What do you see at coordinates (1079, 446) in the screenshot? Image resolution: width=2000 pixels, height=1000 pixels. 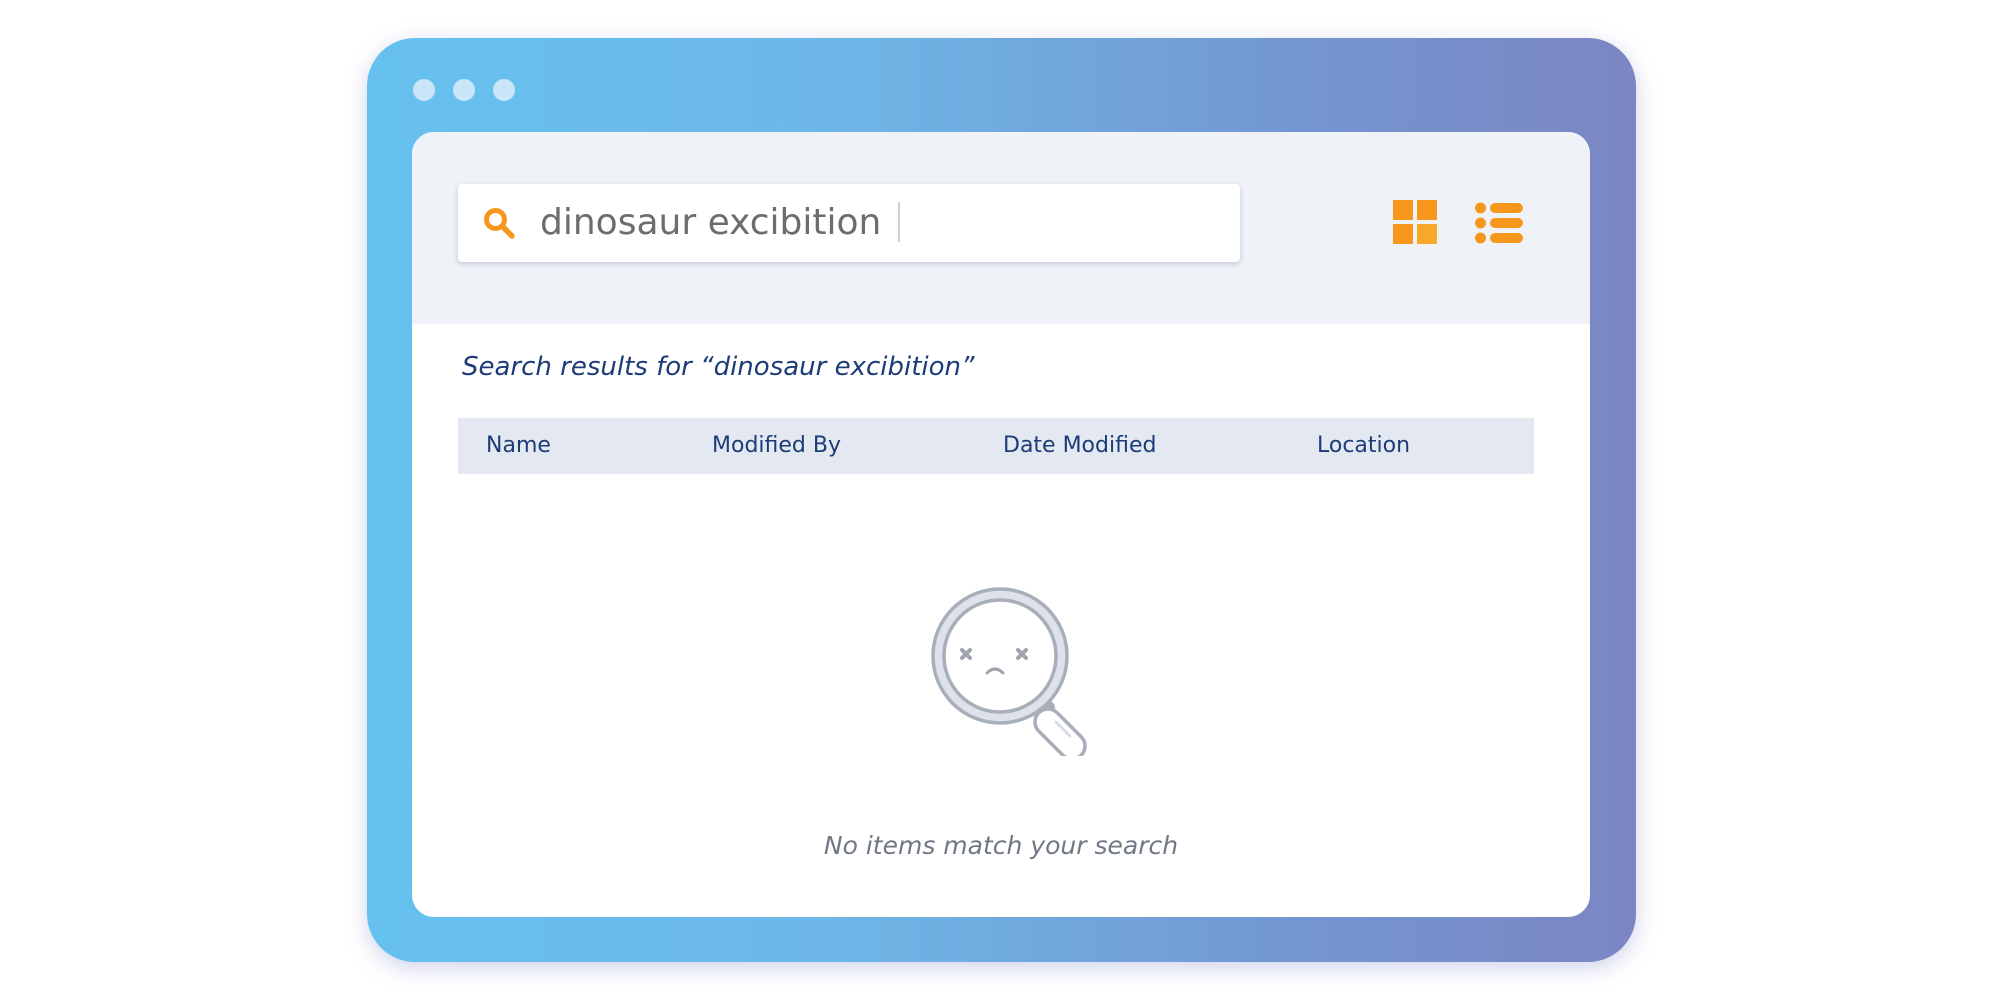 I see `column-header-date-modified: Date Modified` at bounding box center [1079, 446].